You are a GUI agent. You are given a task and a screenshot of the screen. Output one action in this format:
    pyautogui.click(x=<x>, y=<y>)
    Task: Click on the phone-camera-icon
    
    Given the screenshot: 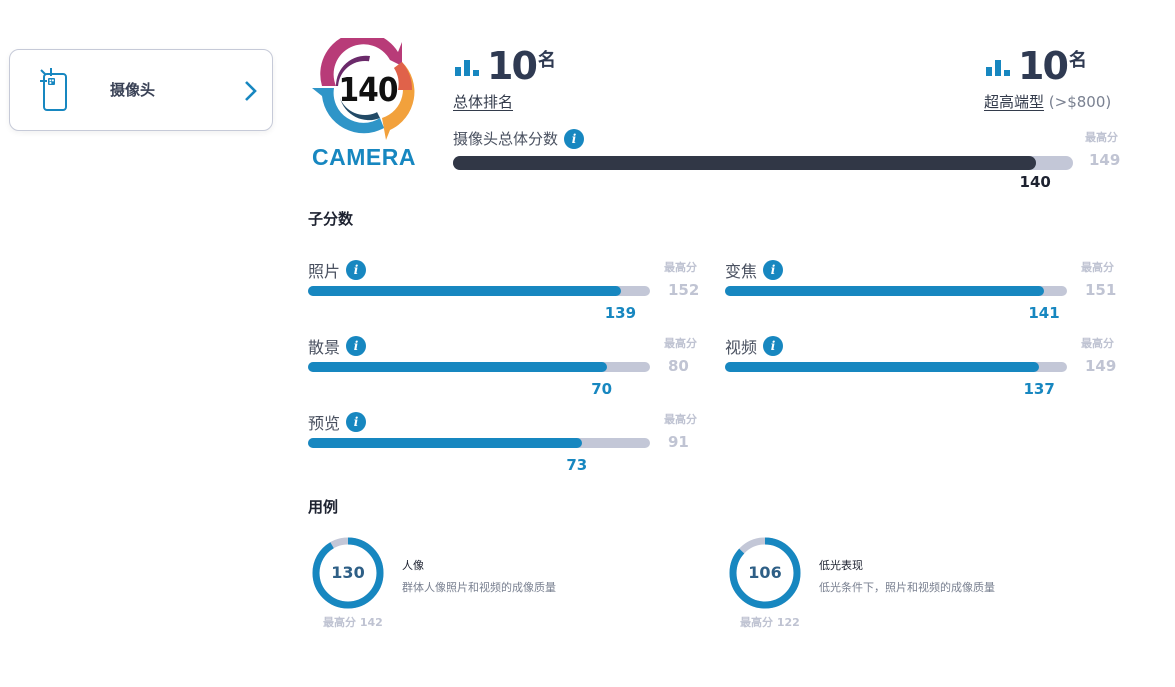 What is the action you would take?
    pyautogui.click(x=53, y=89)
    